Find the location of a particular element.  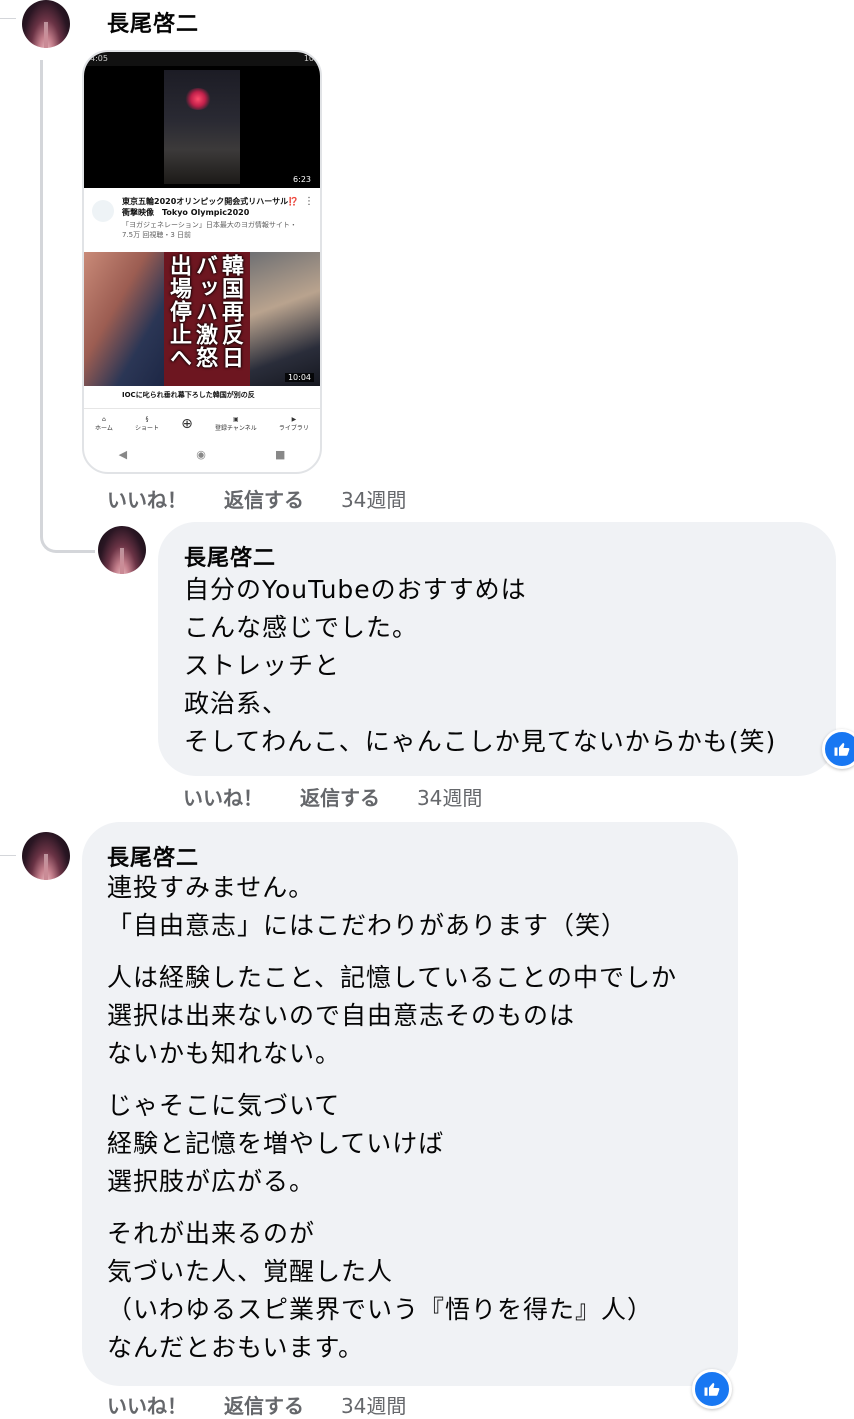

video-title: IOCに叱られ垂れ幕下ろした韓国が別の反 is located at coordinates (188, 395).